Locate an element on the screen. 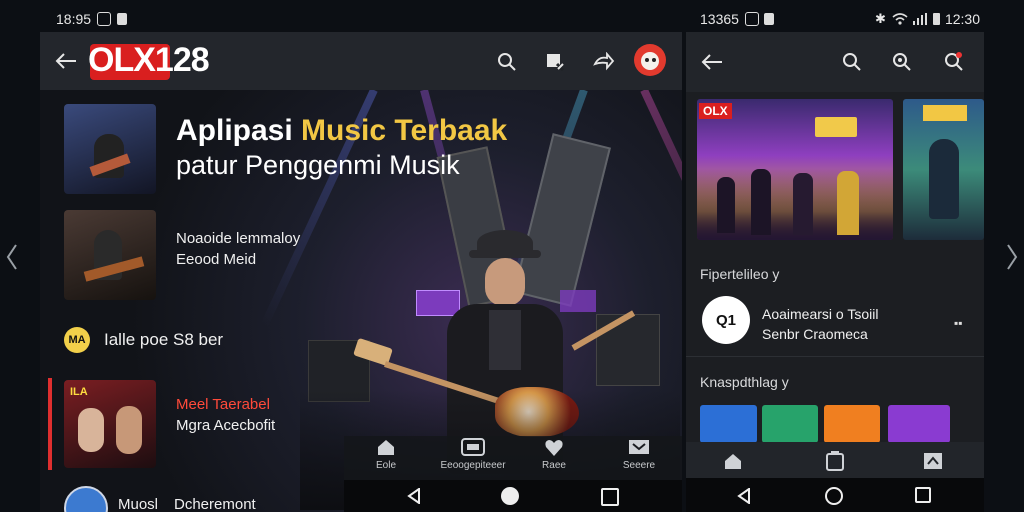  banner-badge: OLX is located at coordinates (715, 111).